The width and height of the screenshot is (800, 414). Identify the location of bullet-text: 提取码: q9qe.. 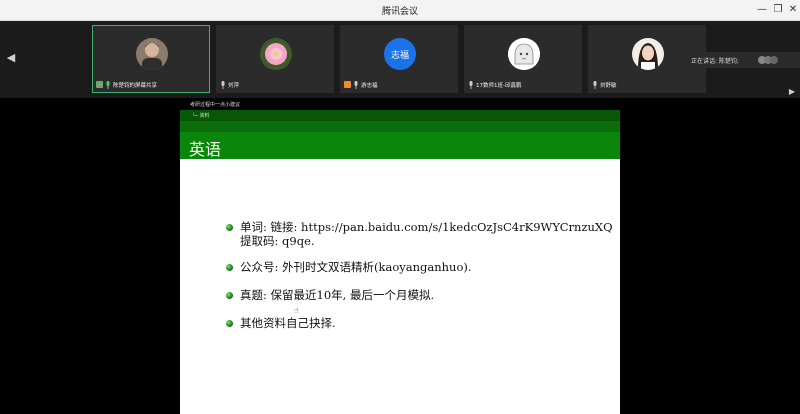
(277, 241).